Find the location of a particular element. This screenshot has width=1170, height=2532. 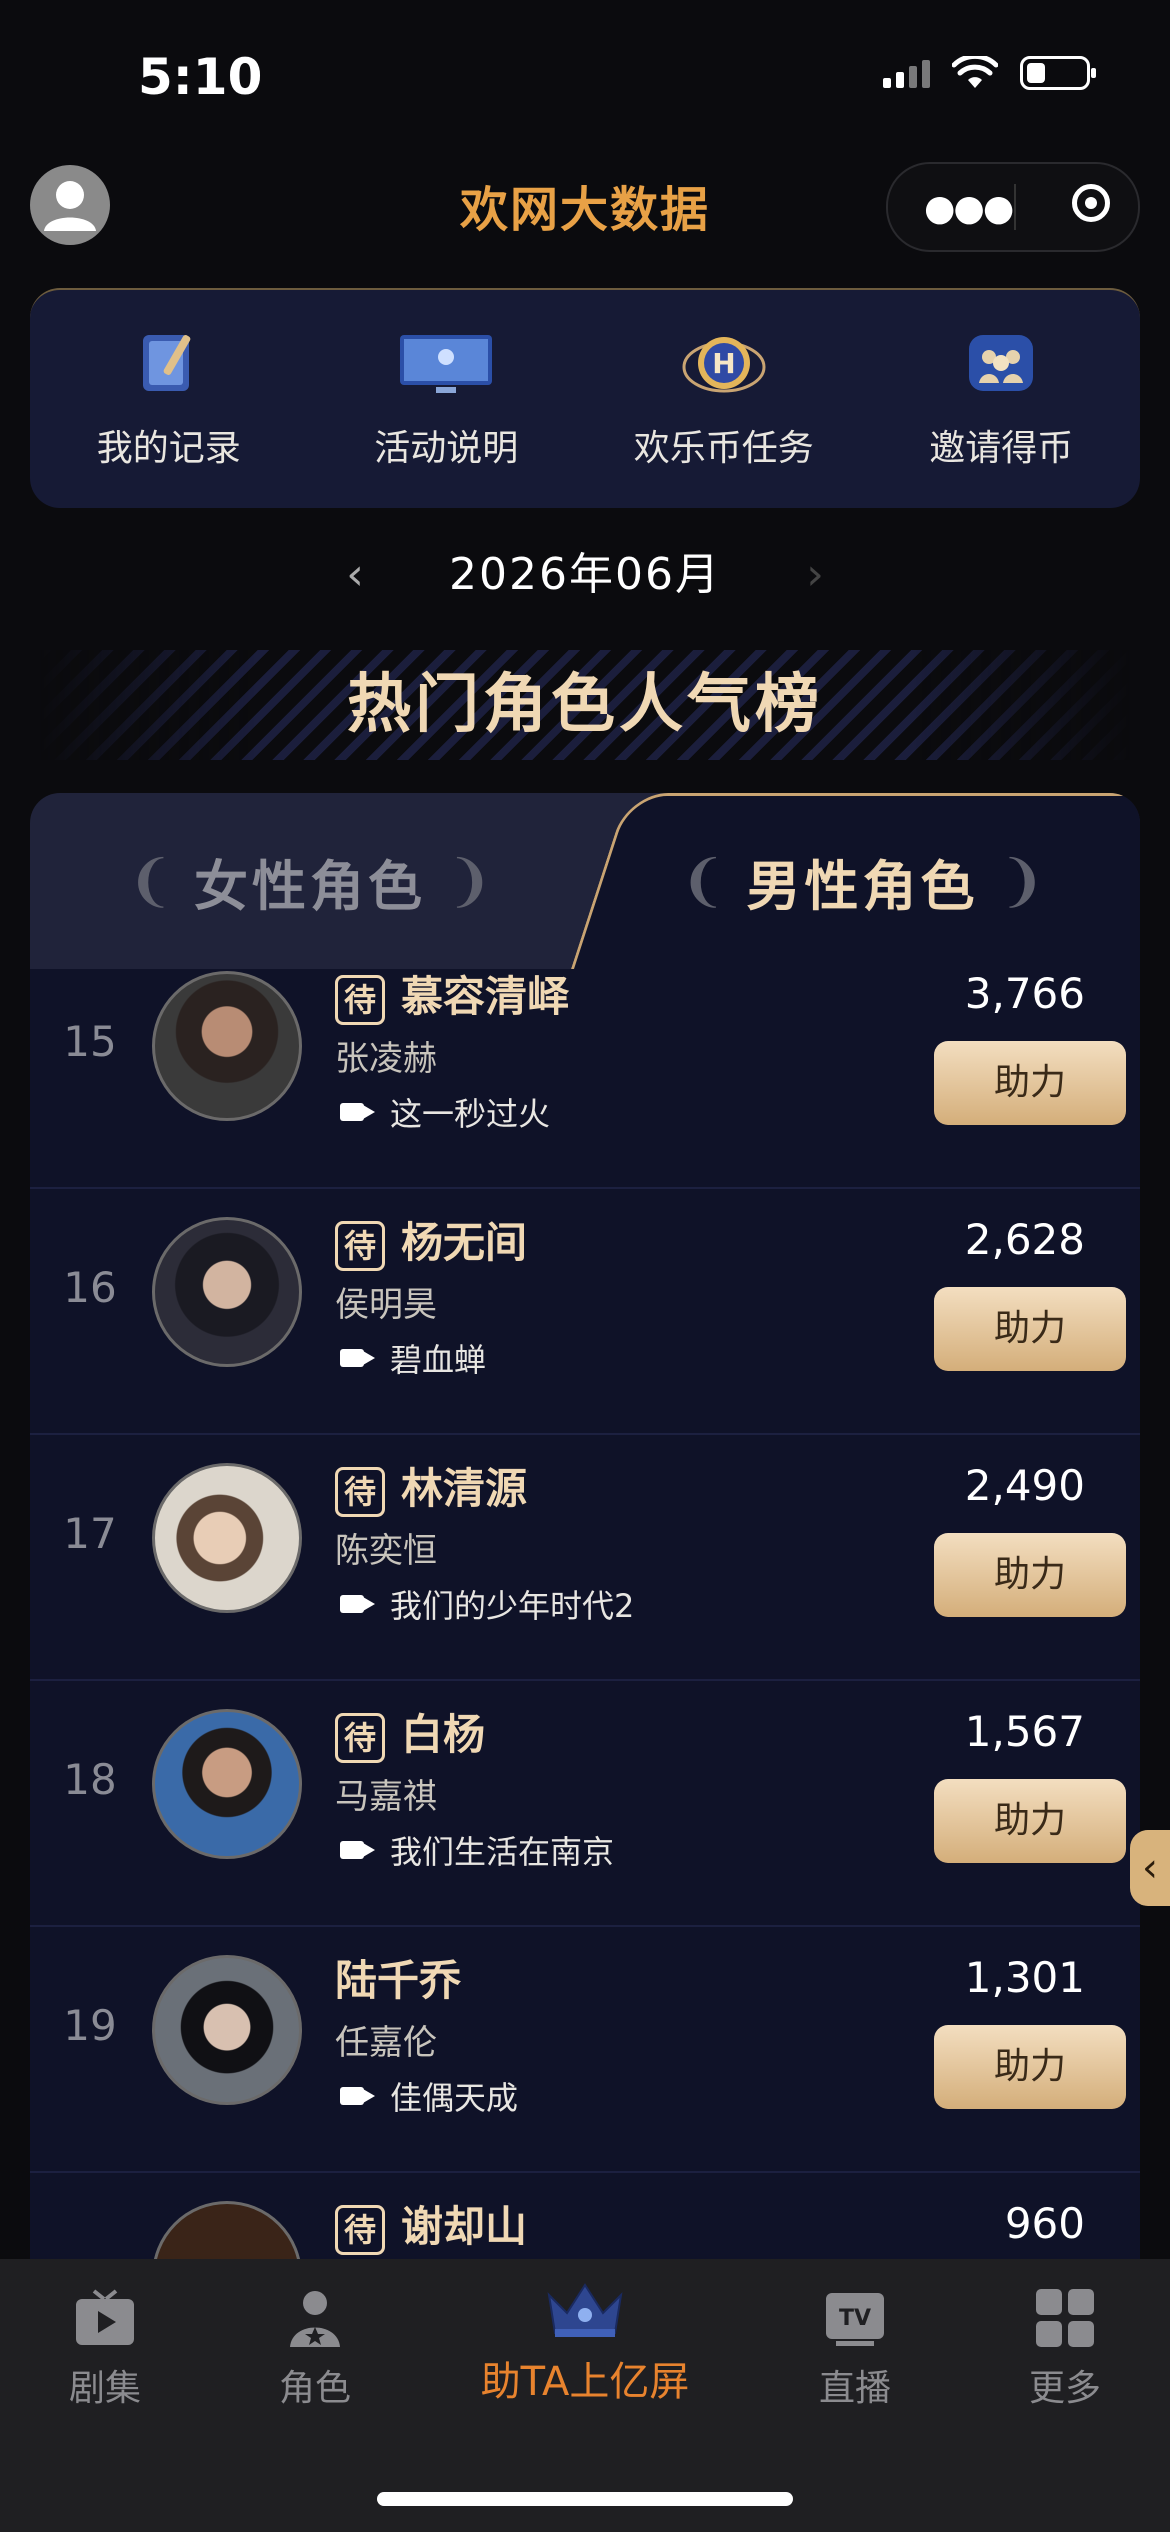

actor-name: 任嘉伦 is located at coordinates (386, 2043).